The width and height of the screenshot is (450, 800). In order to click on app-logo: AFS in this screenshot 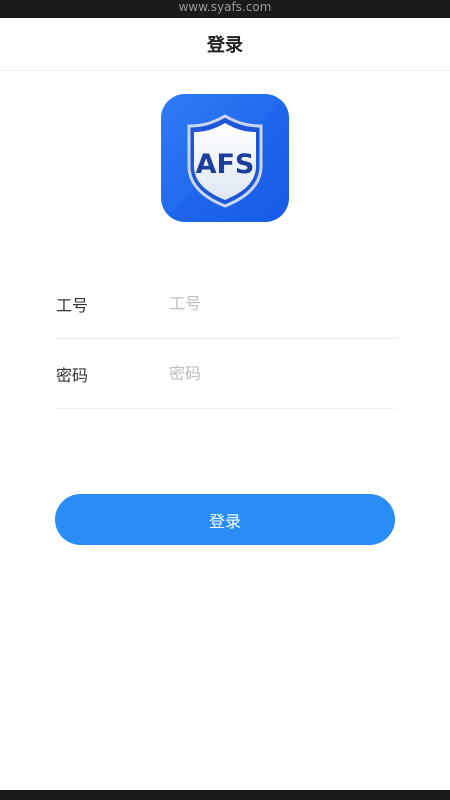, I will do `click(225, 158)`.